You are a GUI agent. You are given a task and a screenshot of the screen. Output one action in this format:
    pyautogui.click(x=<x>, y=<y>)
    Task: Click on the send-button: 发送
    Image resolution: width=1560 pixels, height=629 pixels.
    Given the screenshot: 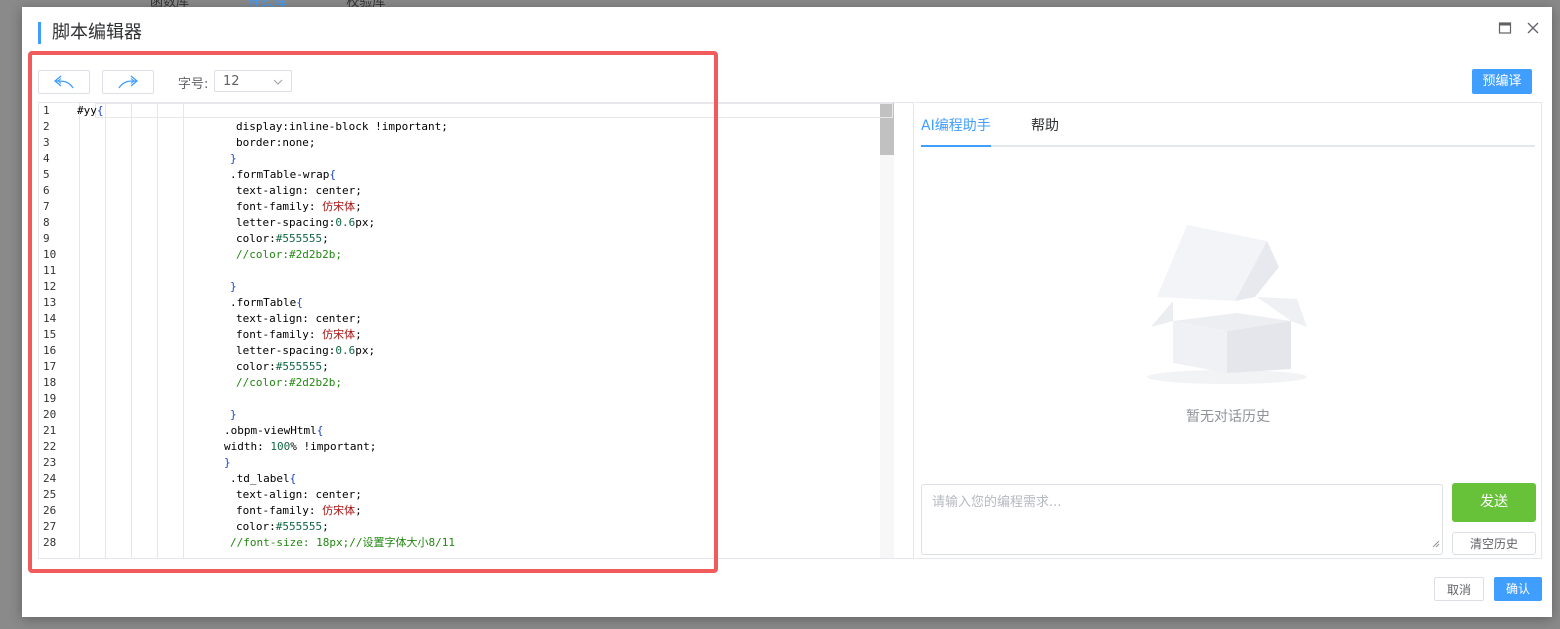 What is the action you would take?
    pyautogui.click(x=1494, y=502)
    